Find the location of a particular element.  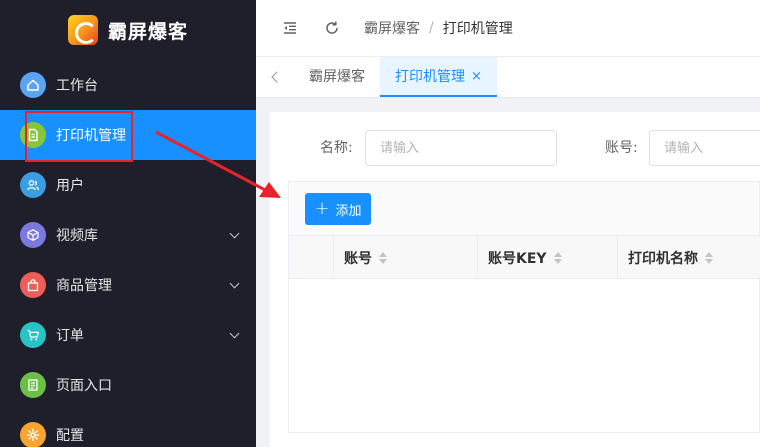

account-input is located at coordinates (704, 148).